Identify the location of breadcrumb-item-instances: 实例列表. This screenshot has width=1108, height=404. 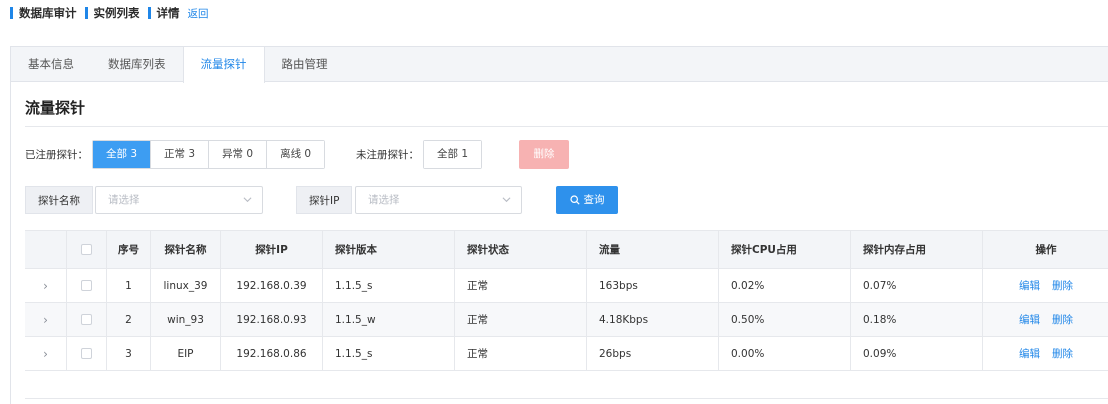
(117, 13).